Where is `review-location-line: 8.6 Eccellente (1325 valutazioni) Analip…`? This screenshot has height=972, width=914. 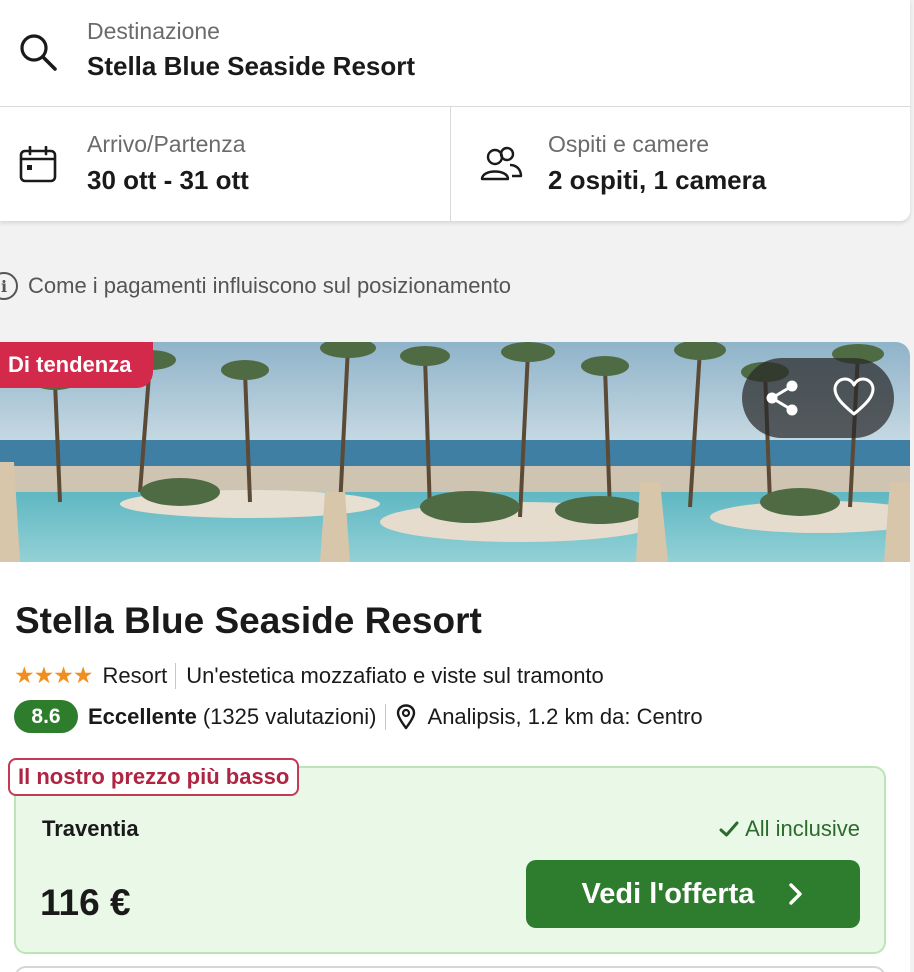
review-location-line: 8.6 Eccellente (1325 valutazioni) Analip… is located at coordinates (358, 716).